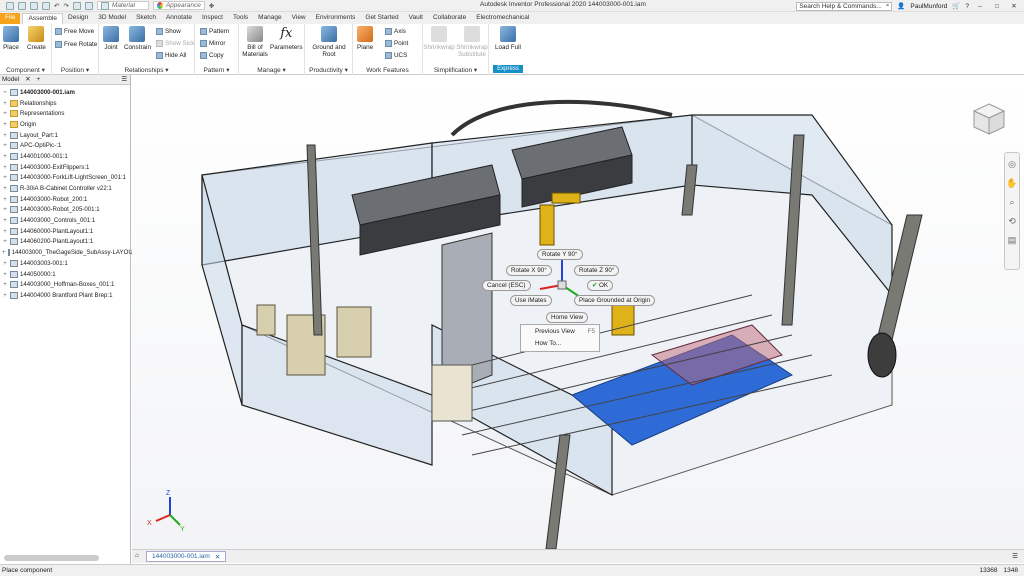 This screenshot has height=576, width=1024. What do you see at coordinates (472, 42) in the screenshot?
I see `shrinkwrap-substitute-button: Shrinkwrap Substitute` at bounding box center [472, 42].